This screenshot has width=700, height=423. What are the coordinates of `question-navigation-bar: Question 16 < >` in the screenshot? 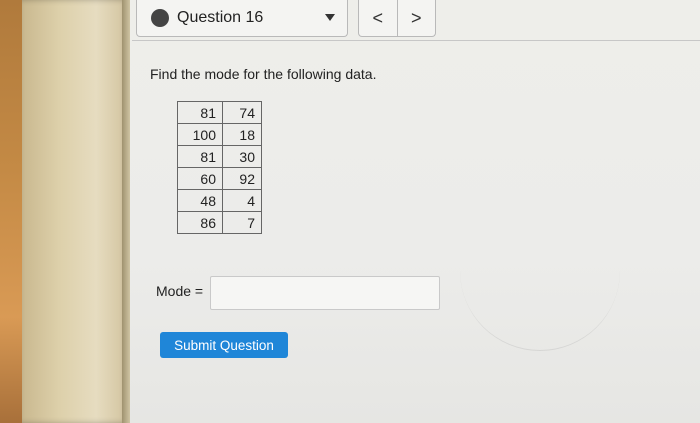 It's located at (416, 20).